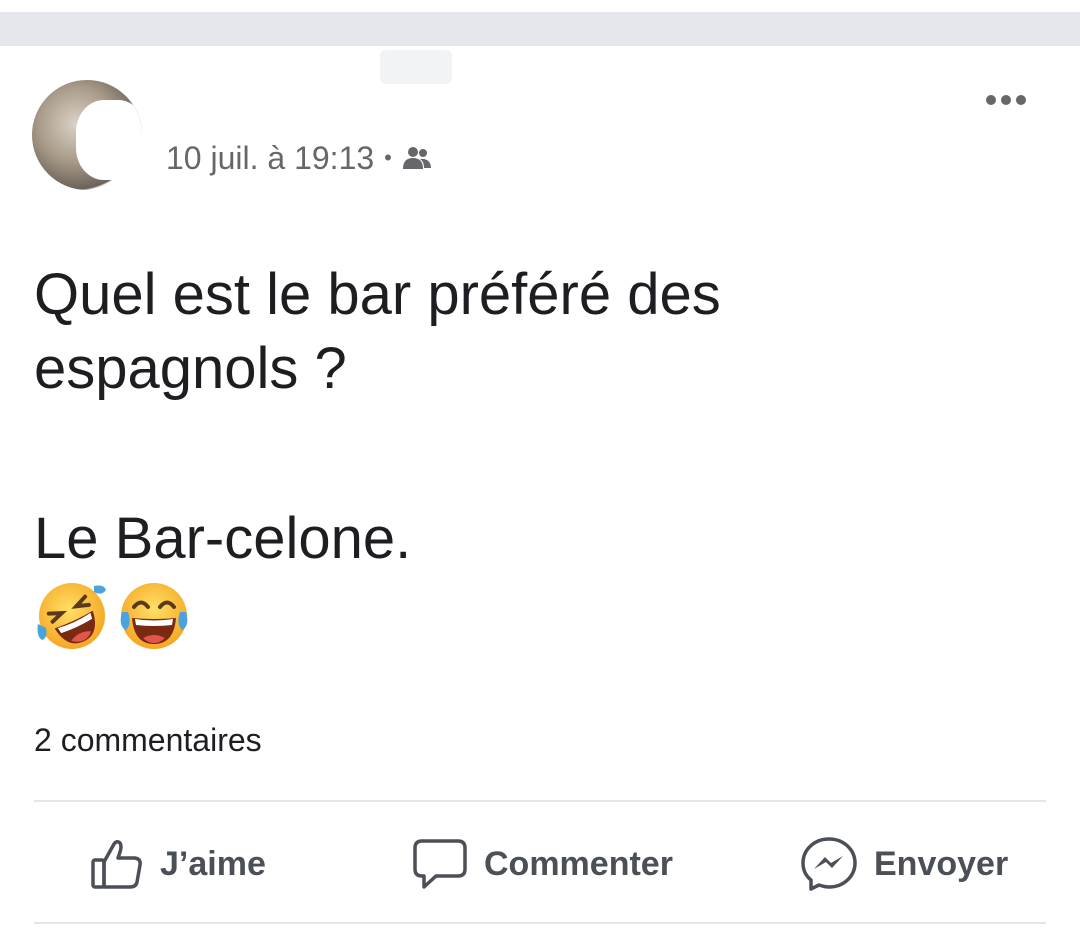  What do you see at coordinates (377, 294) in the screenshot?
I see `post-text-line: Quel est le bar préféré des` at bounding box center [377, 294].